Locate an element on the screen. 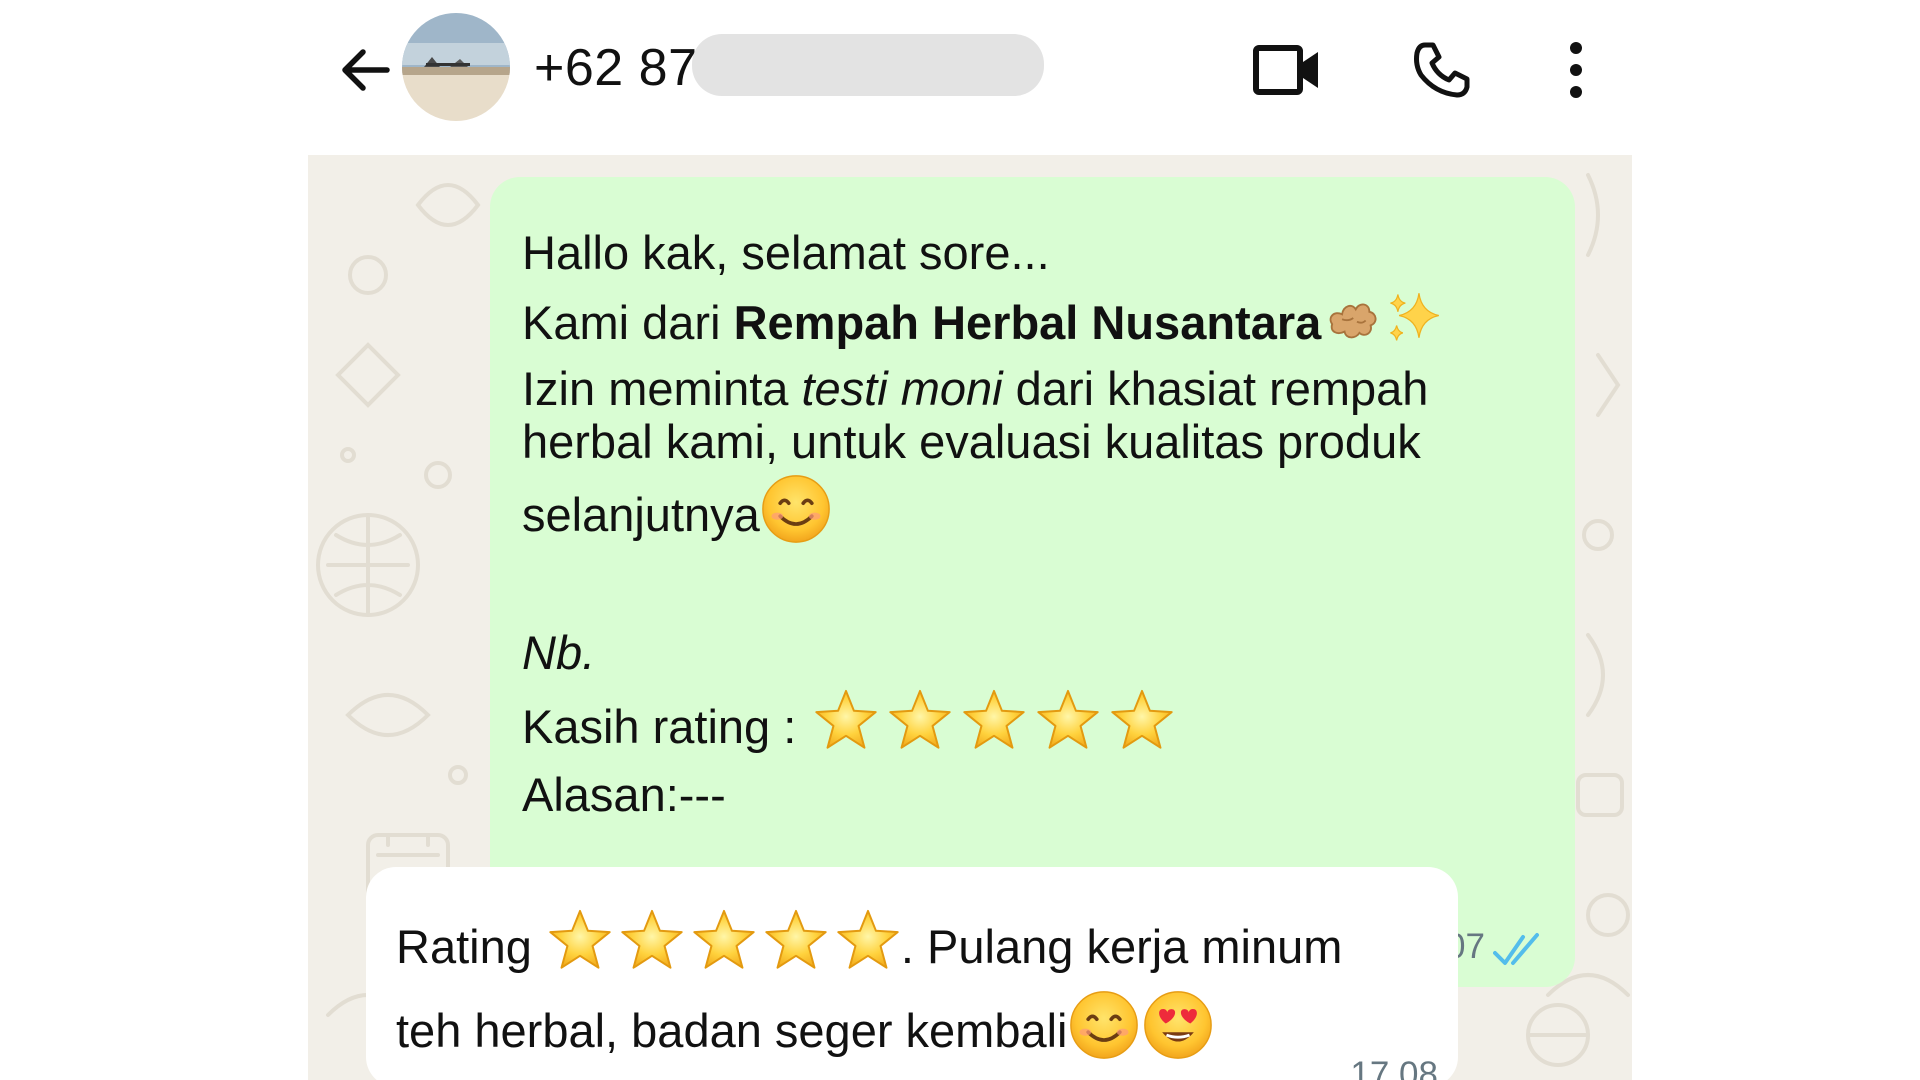 The height and width of the screenshot is (1080, 1920). ginger-emoji-icon is located at coordinates (1352, 318).